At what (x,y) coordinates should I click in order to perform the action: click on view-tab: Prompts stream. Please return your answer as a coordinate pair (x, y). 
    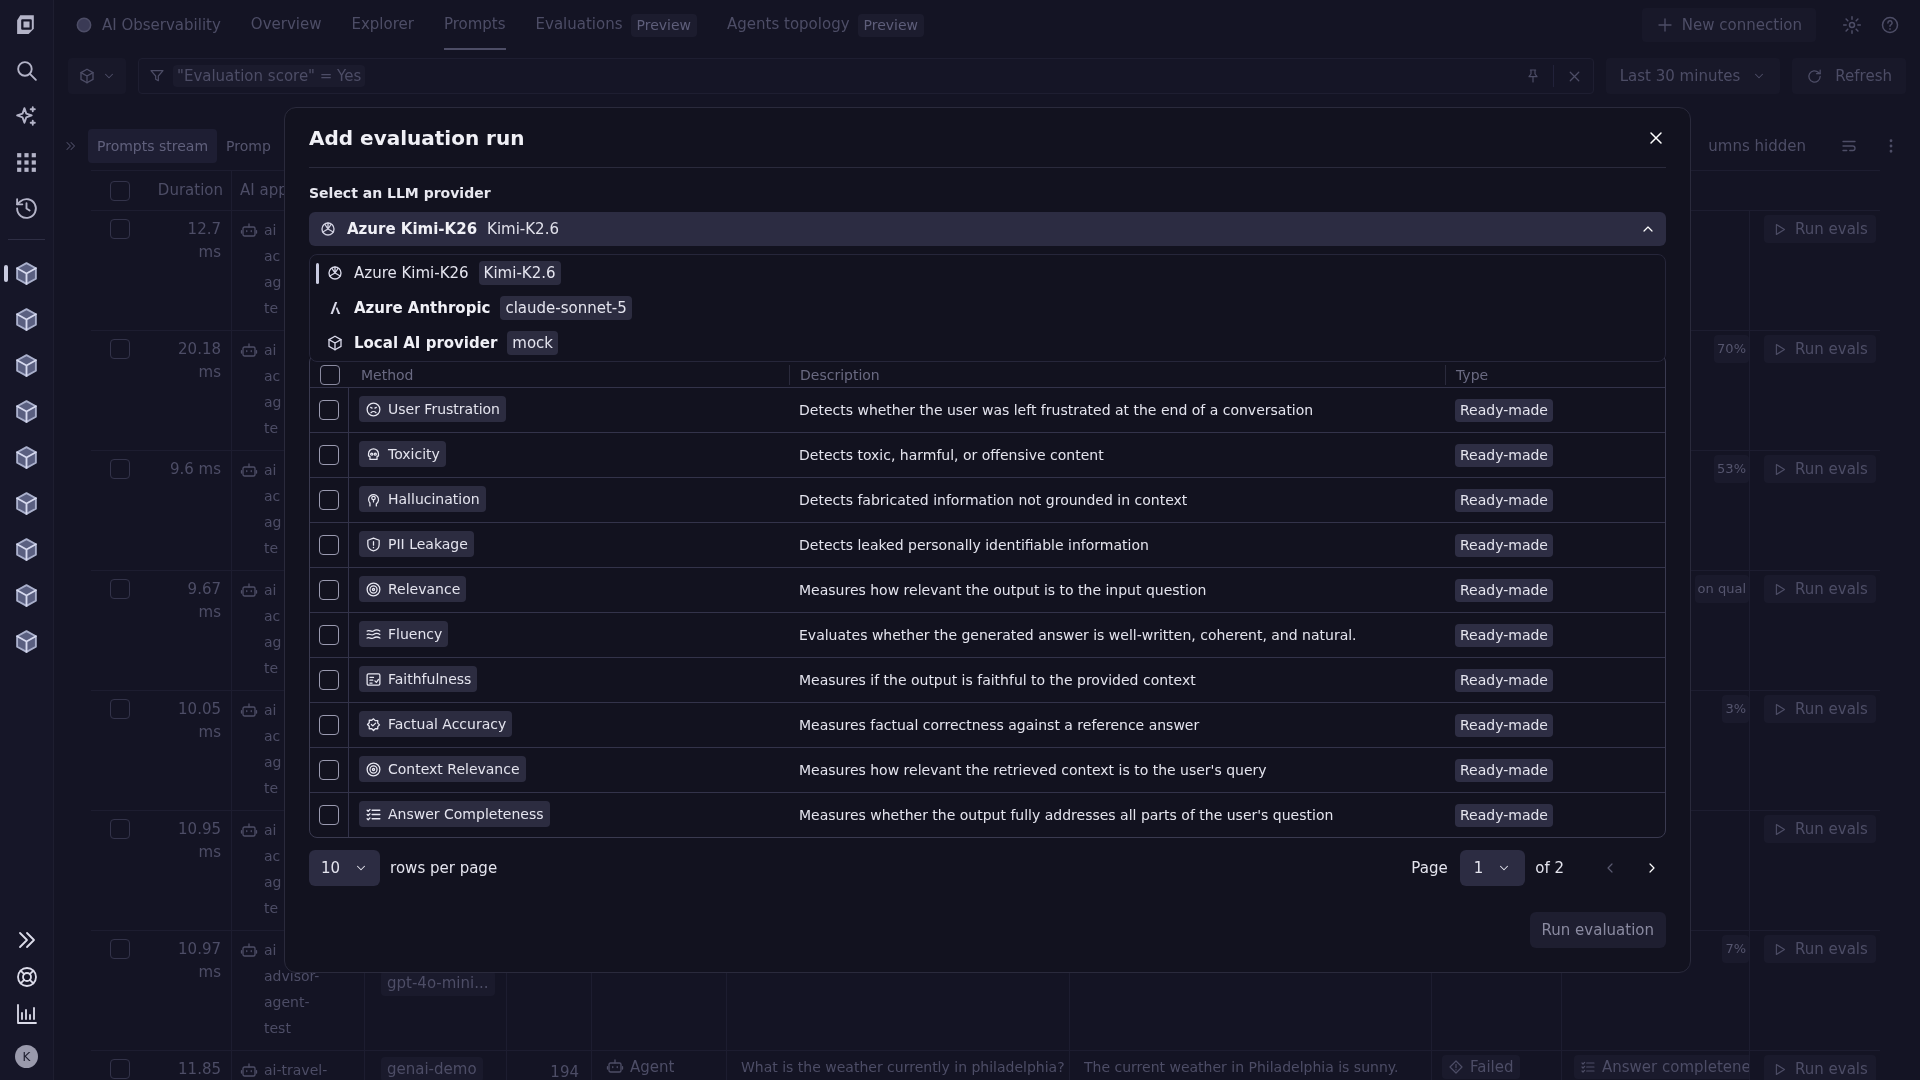
    Looking at the image, I should click on (153, 146).